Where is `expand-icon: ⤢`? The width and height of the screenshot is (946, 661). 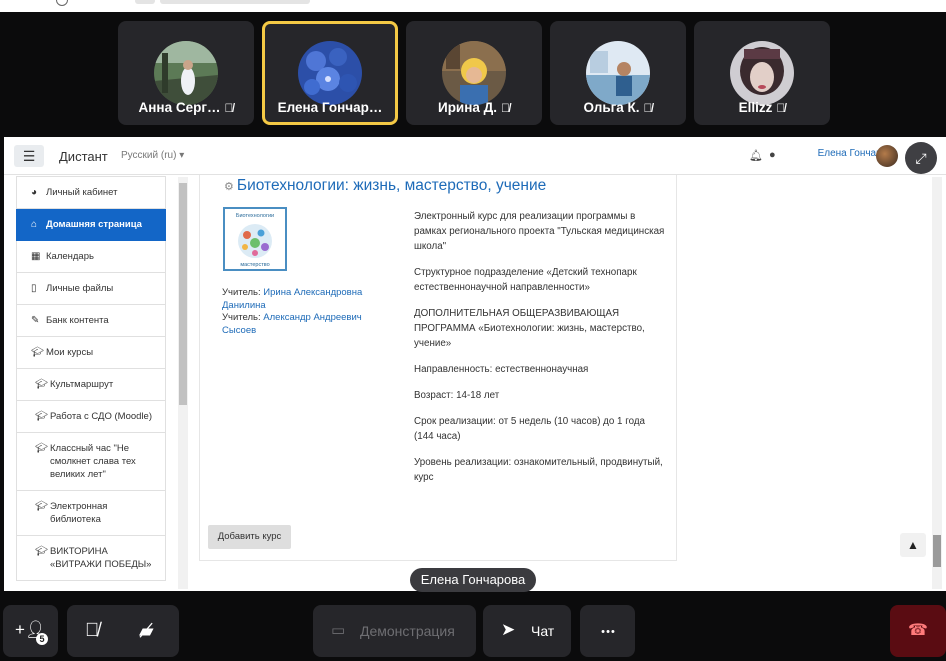 expand-icon: ⤢ is located at coordinates (921, 158).